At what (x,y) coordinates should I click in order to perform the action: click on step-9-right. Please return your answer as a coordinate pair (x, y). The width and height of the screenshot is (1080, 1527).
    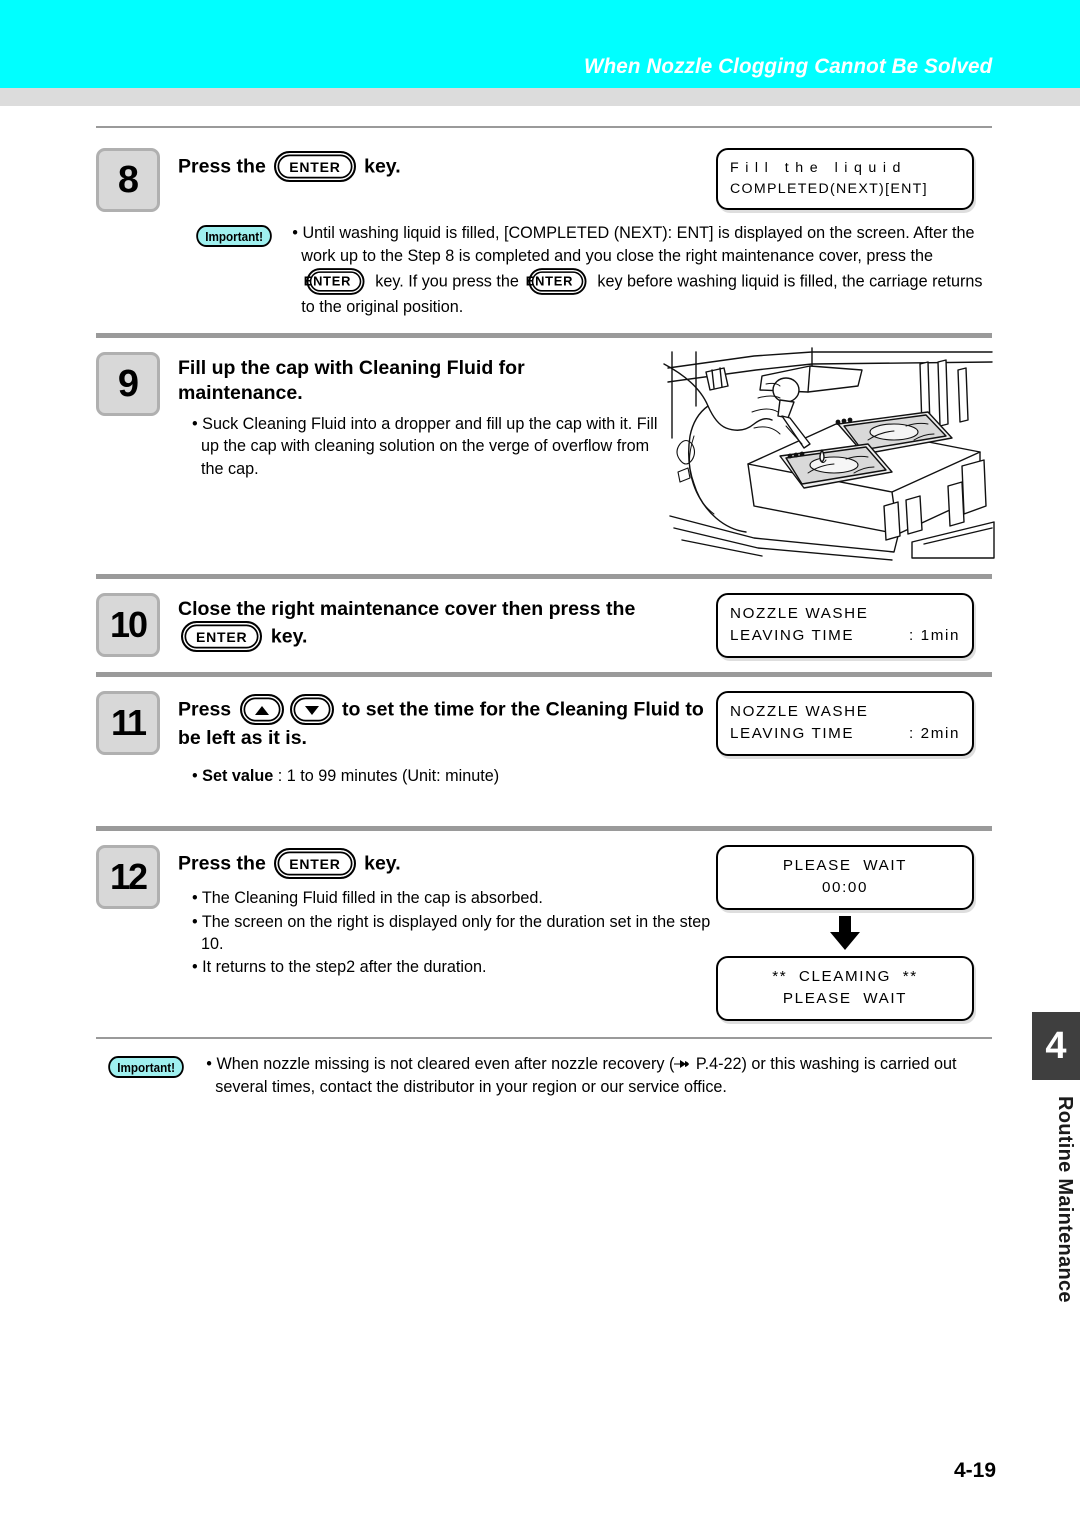
    Looking at the image, I should click on (829, 455).